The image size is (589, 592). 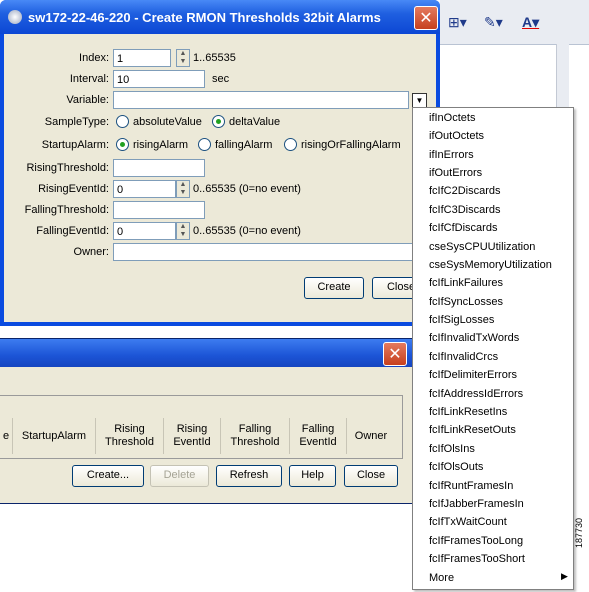 What do you see at coordinates (183, 58) in the screenshot?
I see `index-stepper: ▲ ▼` at bounding box center [183, 58].